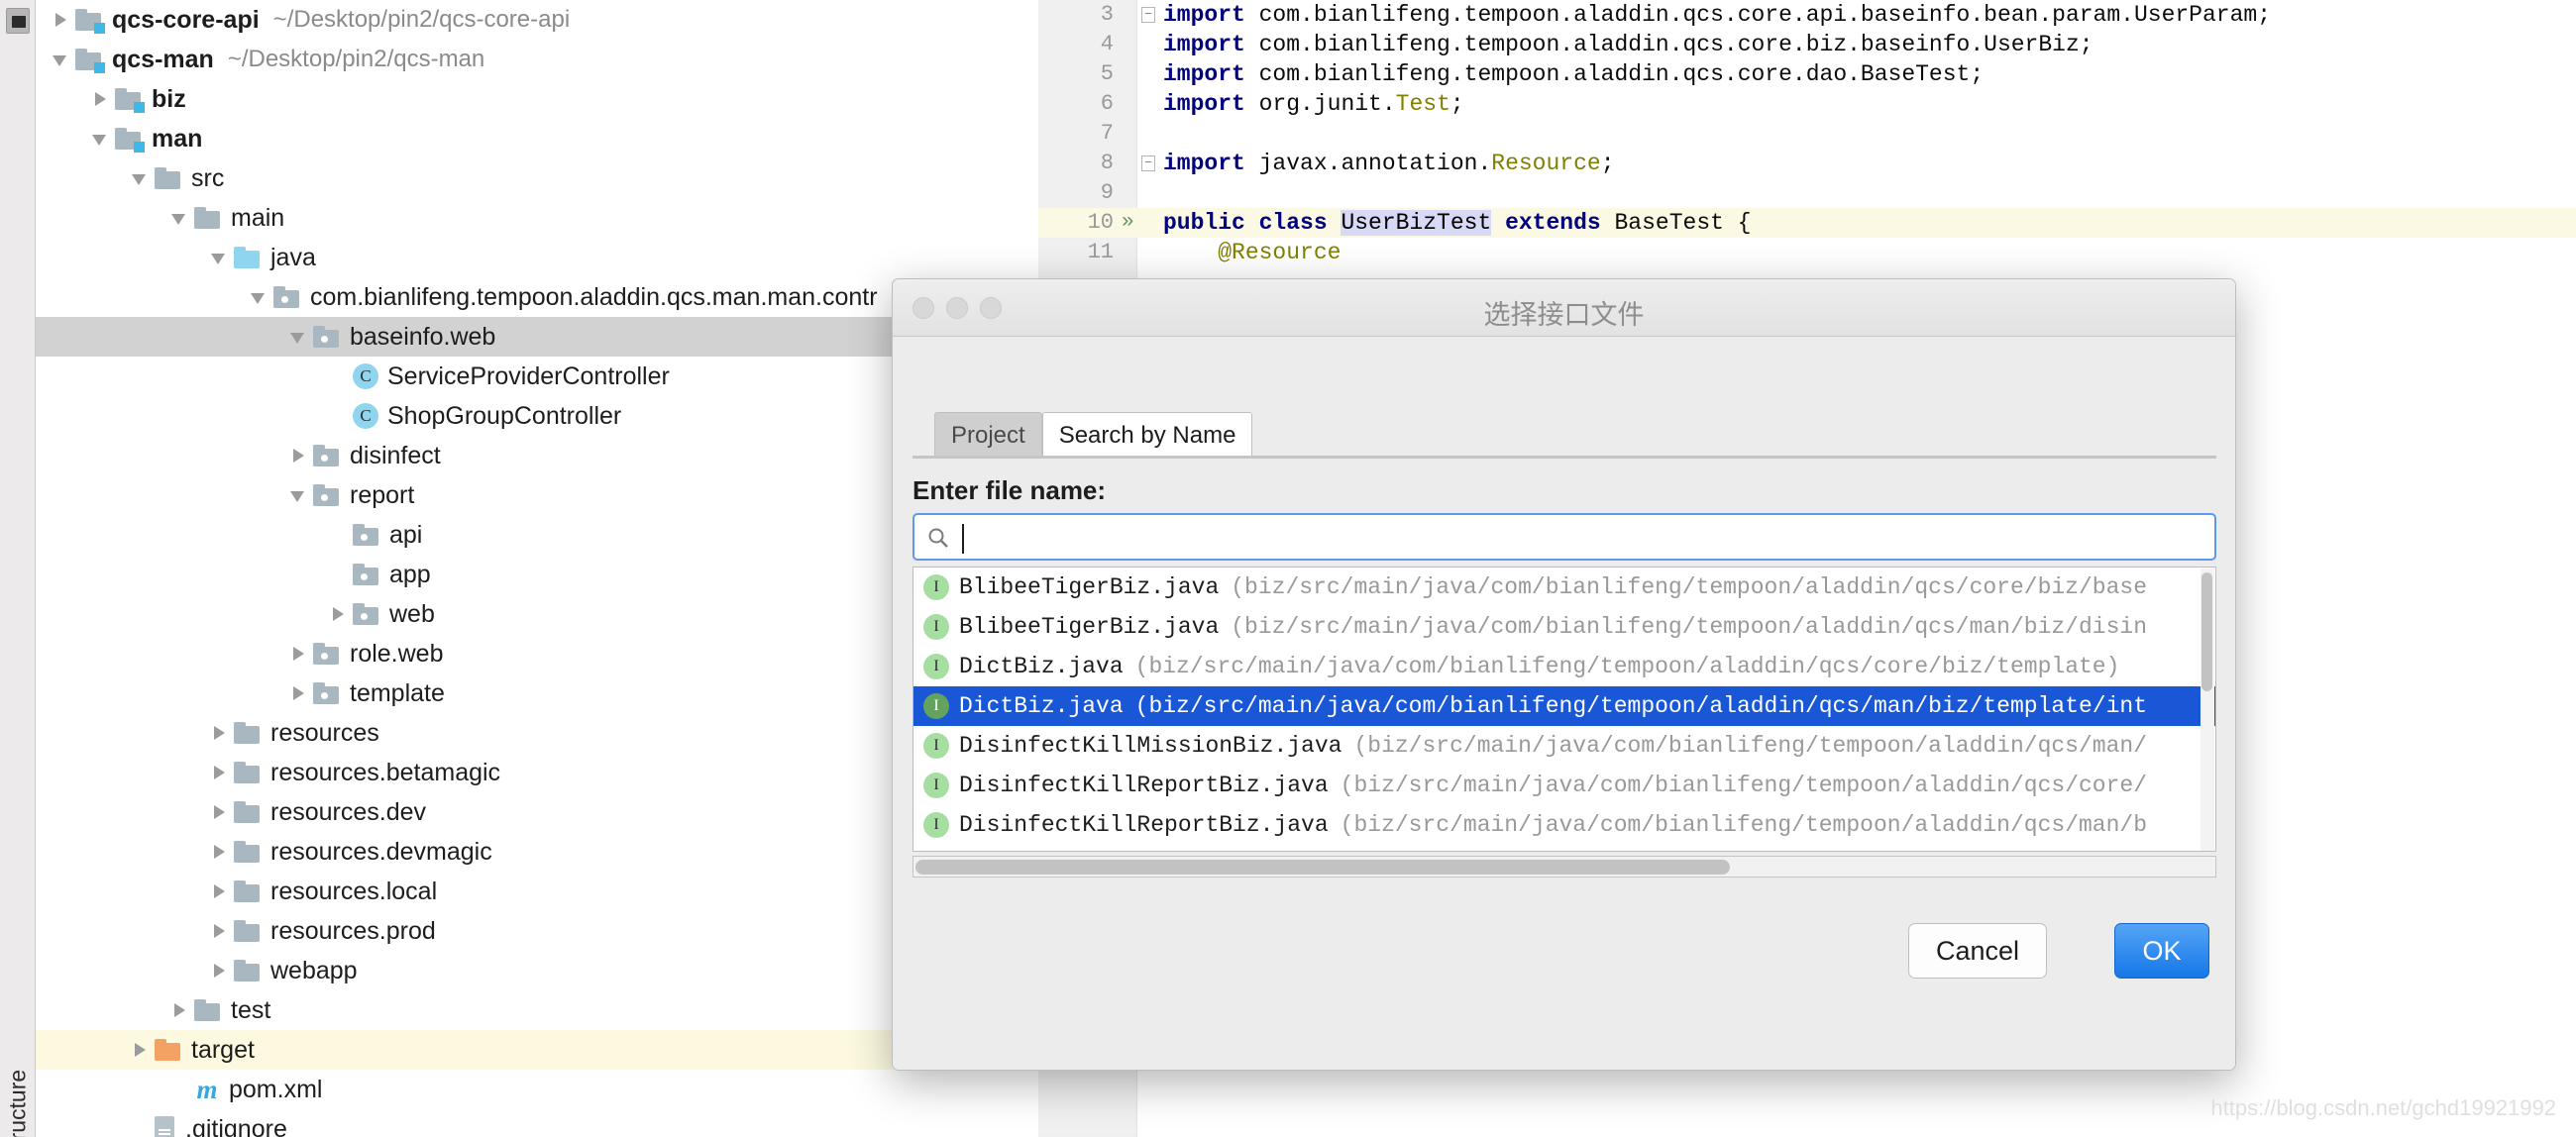  Describe the element at coordinates (537, 1010) in the screenshot. I see `tree-row: test` at that location.